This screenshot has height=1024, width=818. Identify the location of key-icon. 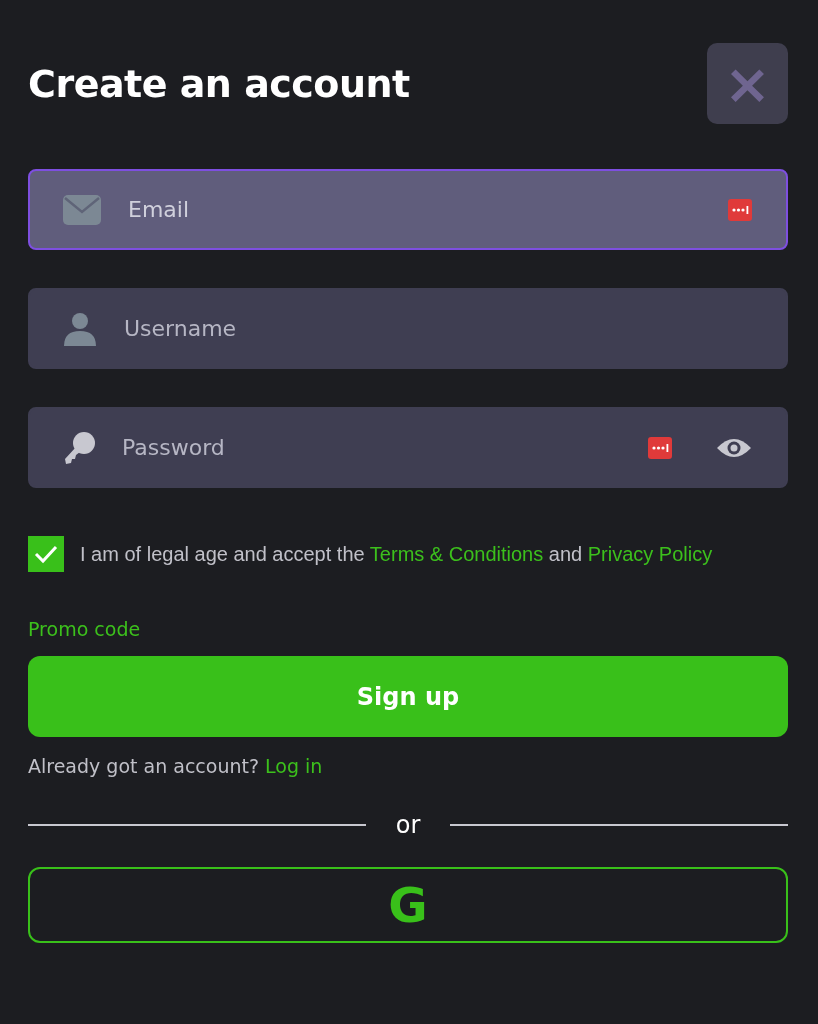
(79, 447).